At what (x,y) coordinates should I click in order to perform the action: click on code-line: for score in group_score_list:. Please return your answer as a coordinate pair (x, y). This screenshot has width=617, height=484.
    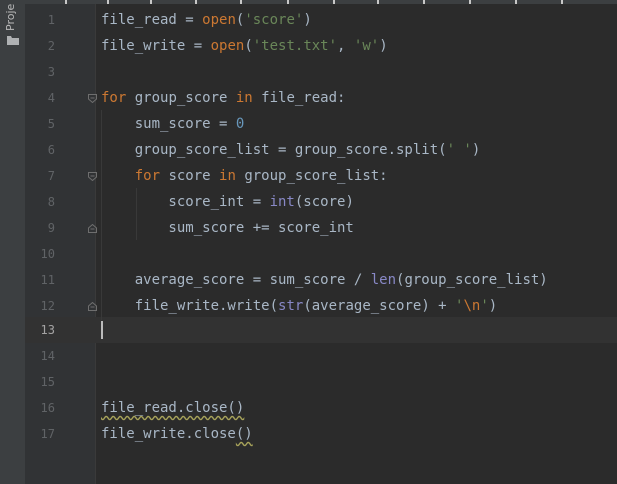
    Looking at the image, I should click on (244, 176).